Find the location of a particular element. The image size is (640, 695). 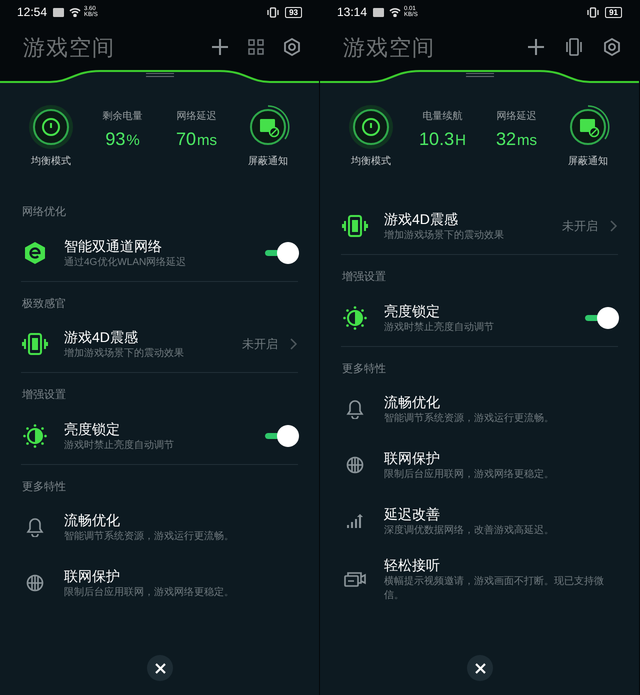

item-title: 轻松接听 is located at coordinates (412, 565).